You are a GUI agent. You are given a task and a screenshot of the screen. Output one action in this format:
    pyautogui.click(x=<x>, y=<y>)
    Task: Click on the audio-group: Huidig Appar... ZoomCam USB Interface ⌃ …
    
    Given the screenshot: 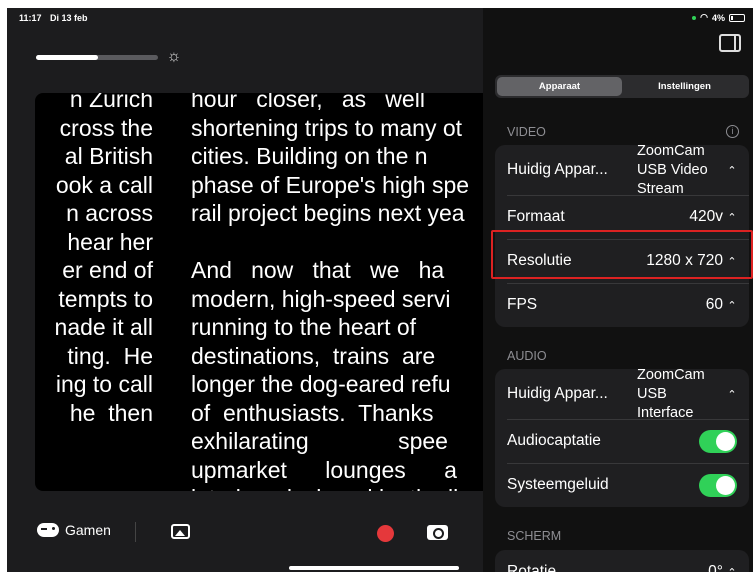 What is the action you would take?
    pyautogui.click(x=622, y=438)
    